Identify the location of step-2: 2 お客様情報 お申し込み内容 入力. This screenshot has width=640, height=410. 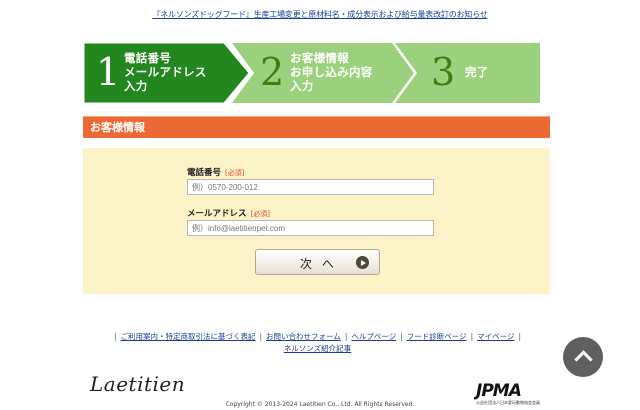
(323, 73).